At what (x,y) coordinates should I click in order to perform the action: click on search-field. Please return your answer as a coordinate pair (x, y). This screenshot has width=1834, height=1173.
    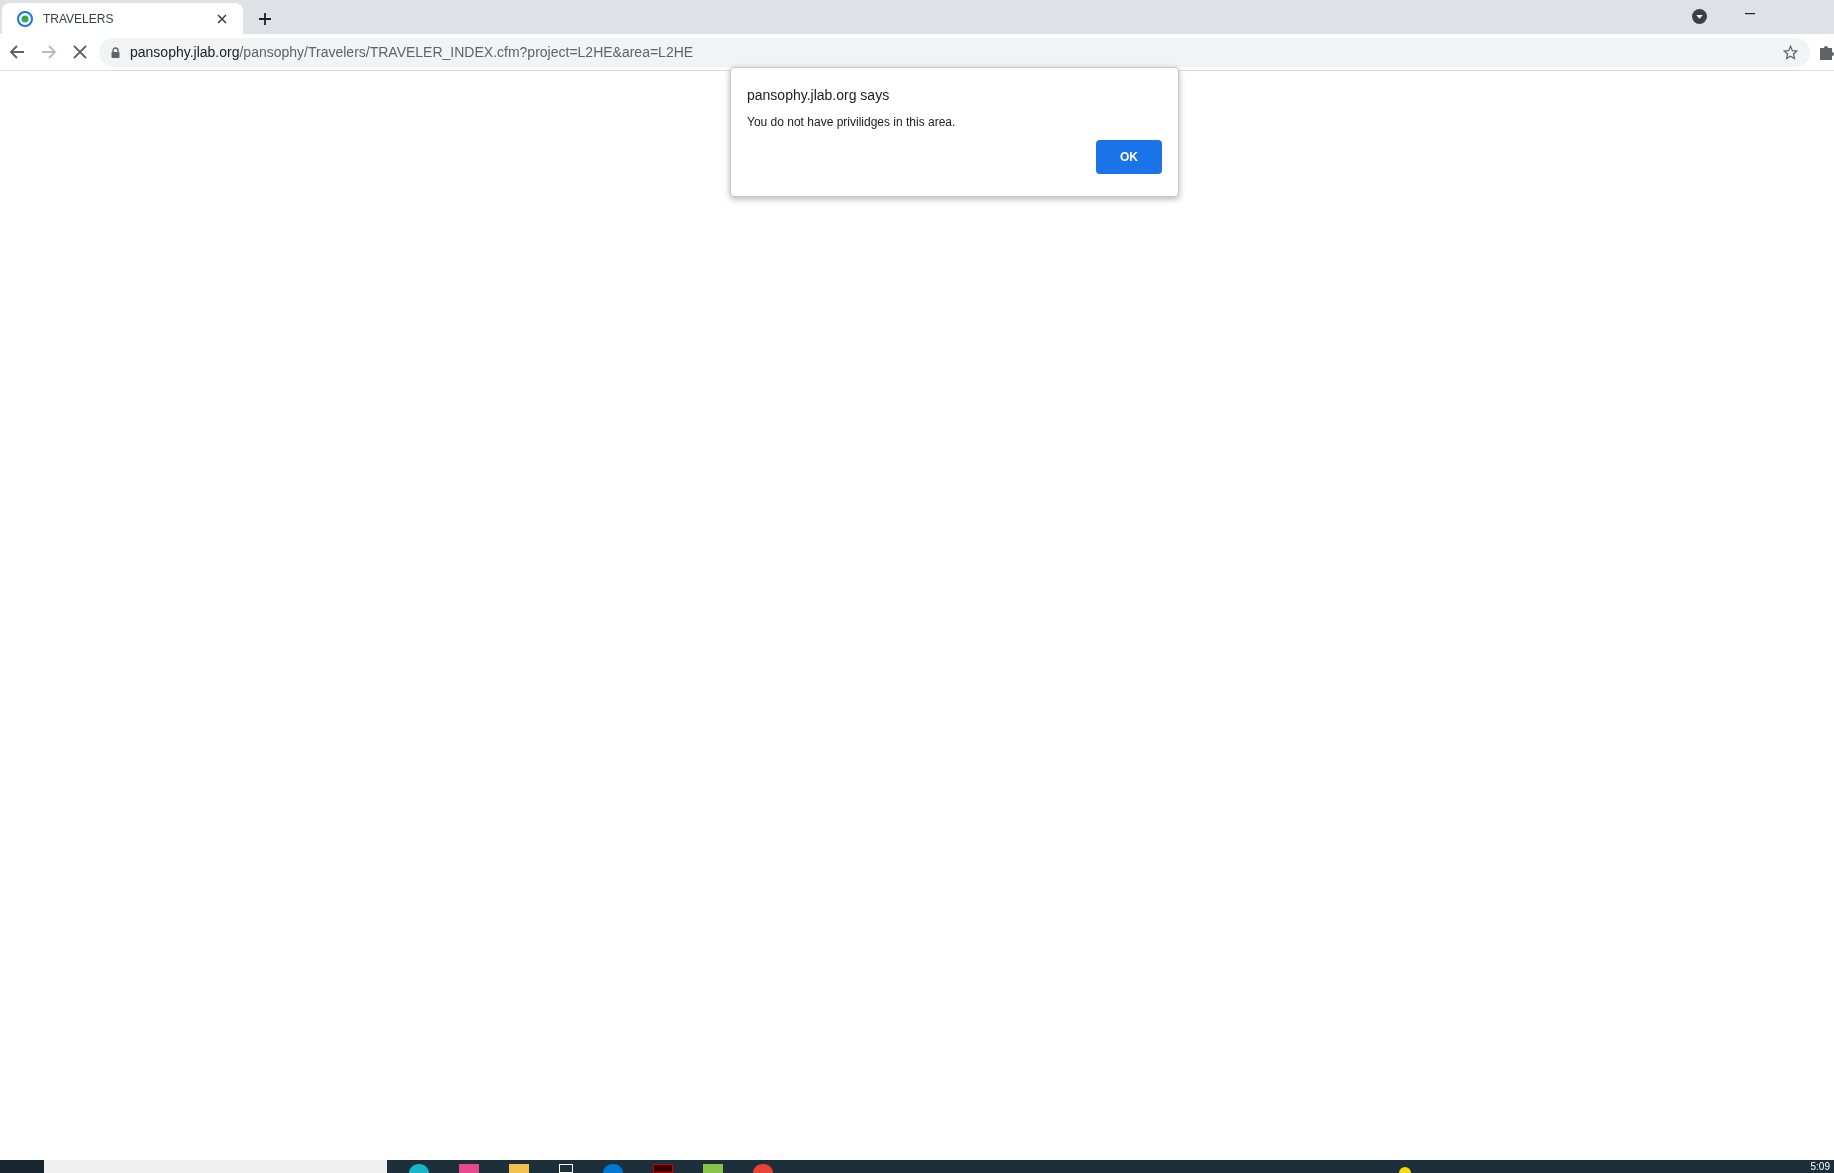
    Looking at the image, I should click on (215, 1166).